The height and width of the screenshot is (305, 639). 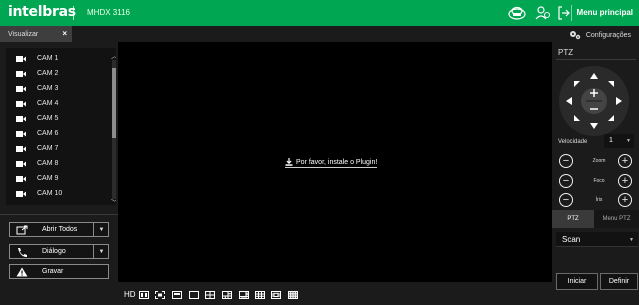 I want to click on camera-label: CAM 4, so click(x=48, y=103).